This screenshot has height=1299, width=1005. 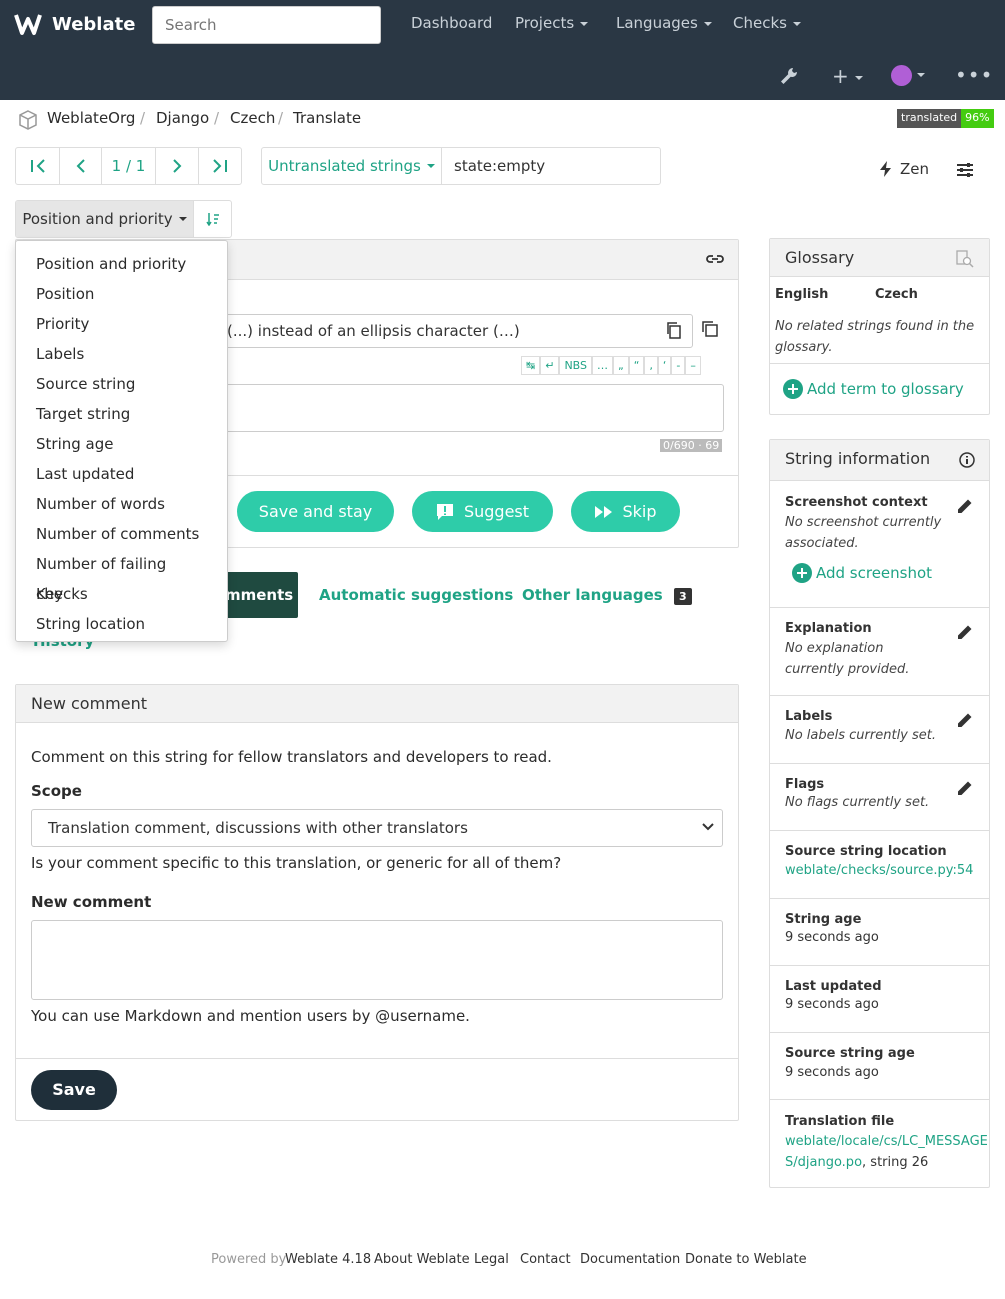 I want to click on char-dash: –, so click(x=693, y=365).